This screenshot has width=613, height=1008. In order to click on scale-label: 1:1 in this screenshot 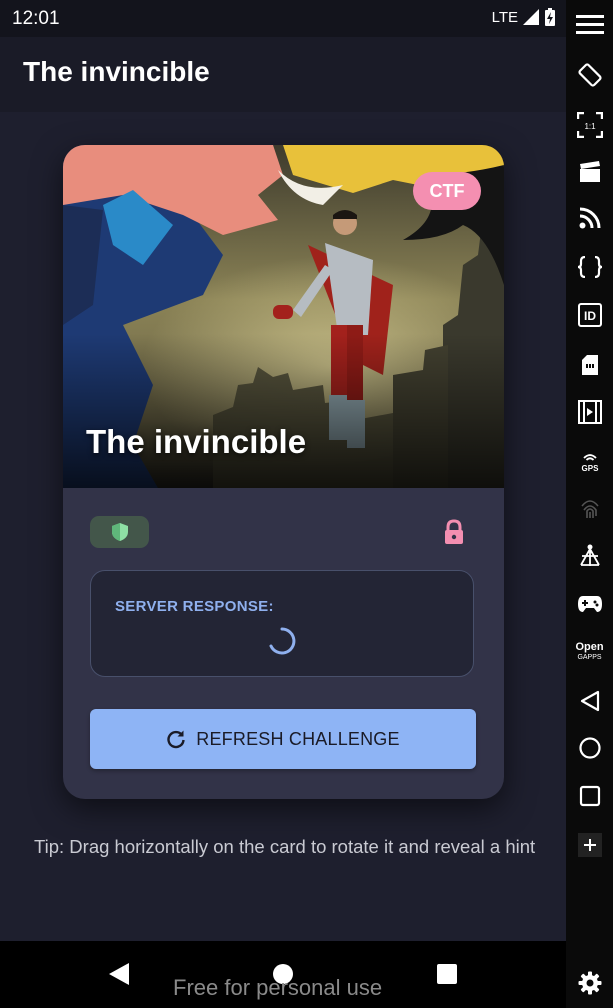, I will do `click(590, 126)`.